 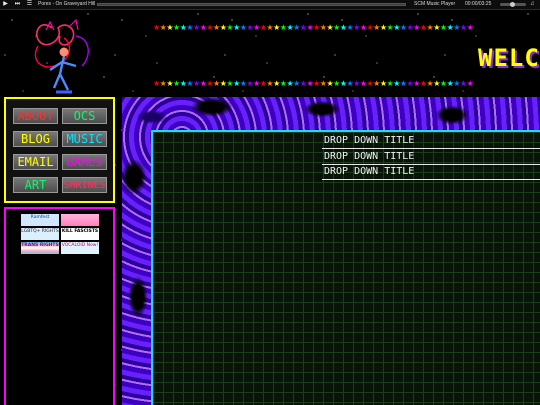 What do you see at coordinates (35, 162) in the screenshot?
I see `nav-email-button: EMAIL` at bounding box center [35, 162].